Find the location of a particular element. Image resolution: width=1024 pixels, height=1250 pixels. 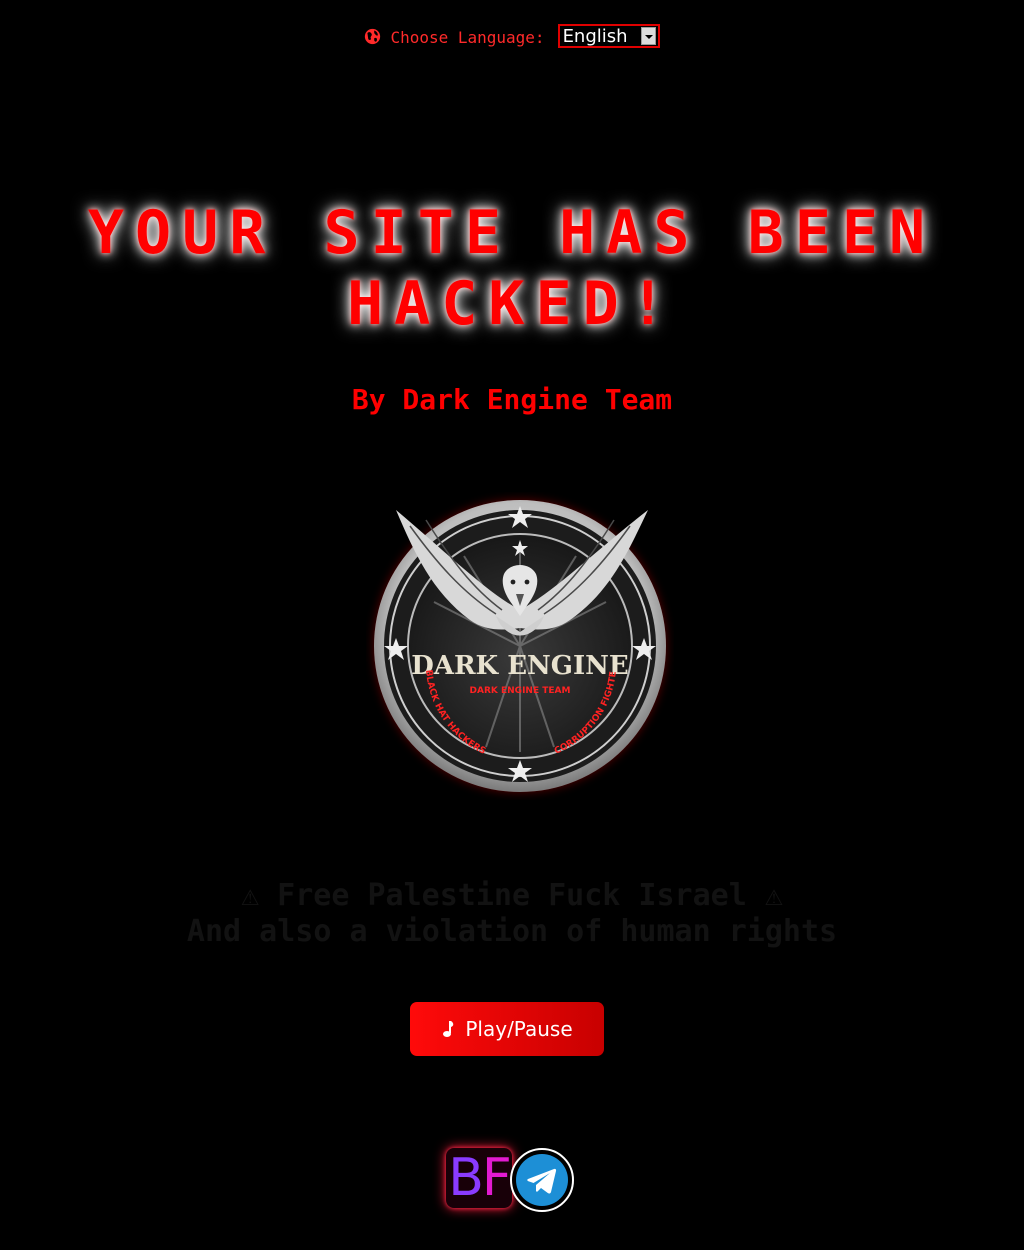

svg-text: DARK ENGINE is located at coordinates (520, 666).